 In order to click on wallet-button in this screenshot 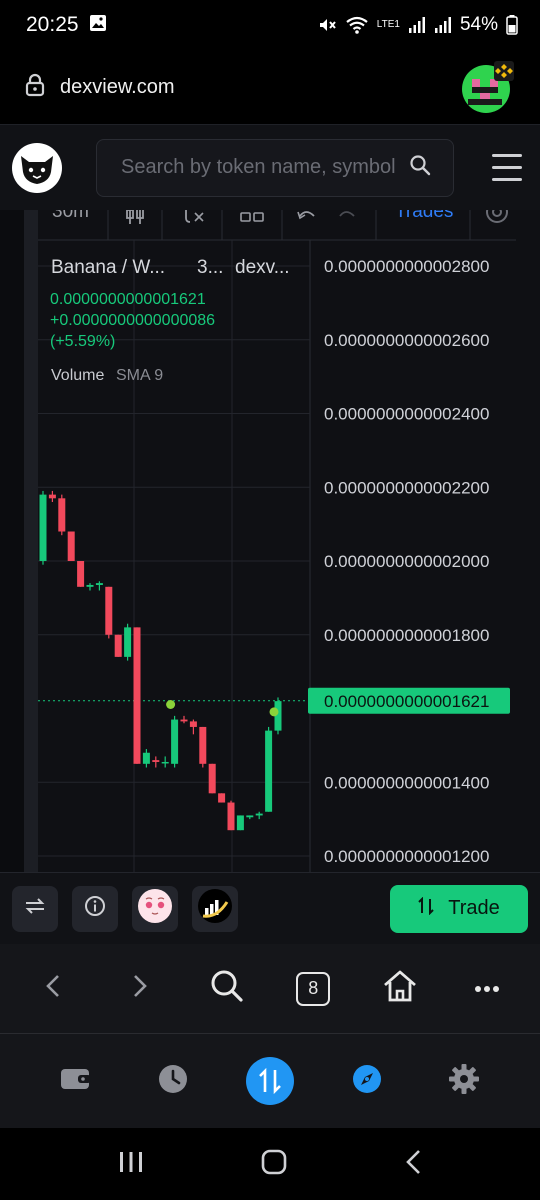, I will do `click(76, 1081)`.